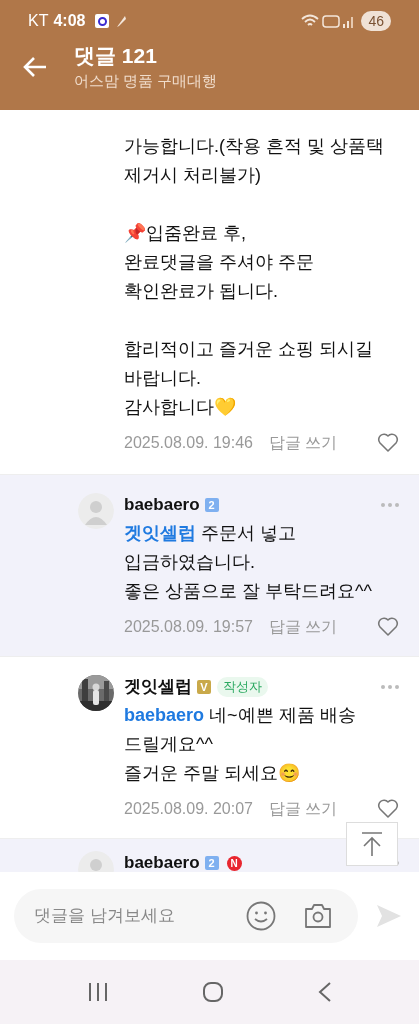  What do you see at coordinates (331, 21) in the screenshot?
I see `hd-icon` at bounding box center [331, 21].